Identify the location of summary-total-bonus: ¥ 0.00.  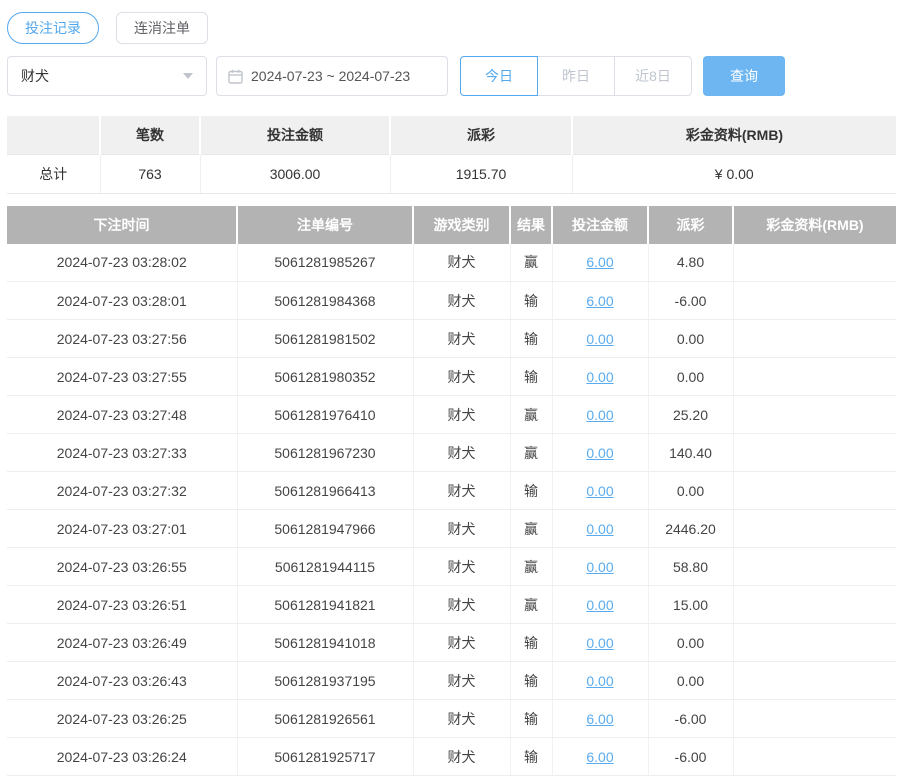
(734, 173).